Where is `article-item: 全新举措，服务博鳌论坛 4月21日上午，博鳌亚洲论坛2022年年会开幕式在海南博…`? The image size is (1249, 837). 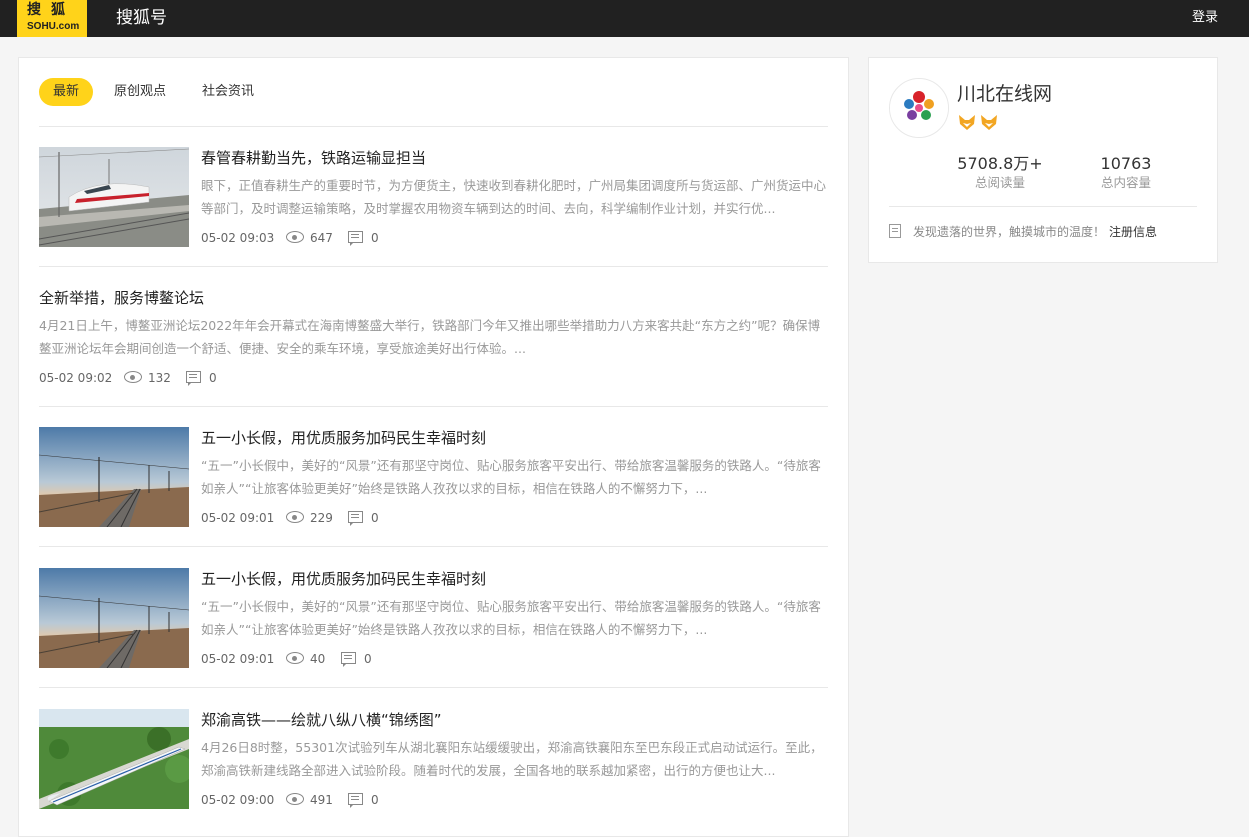
article-item: 全新举措，服务博鳌论坛 4月21日上午，博鳌亚洲论坛2022年年会开幕式在海南博… is located at coordinates (433, 337).